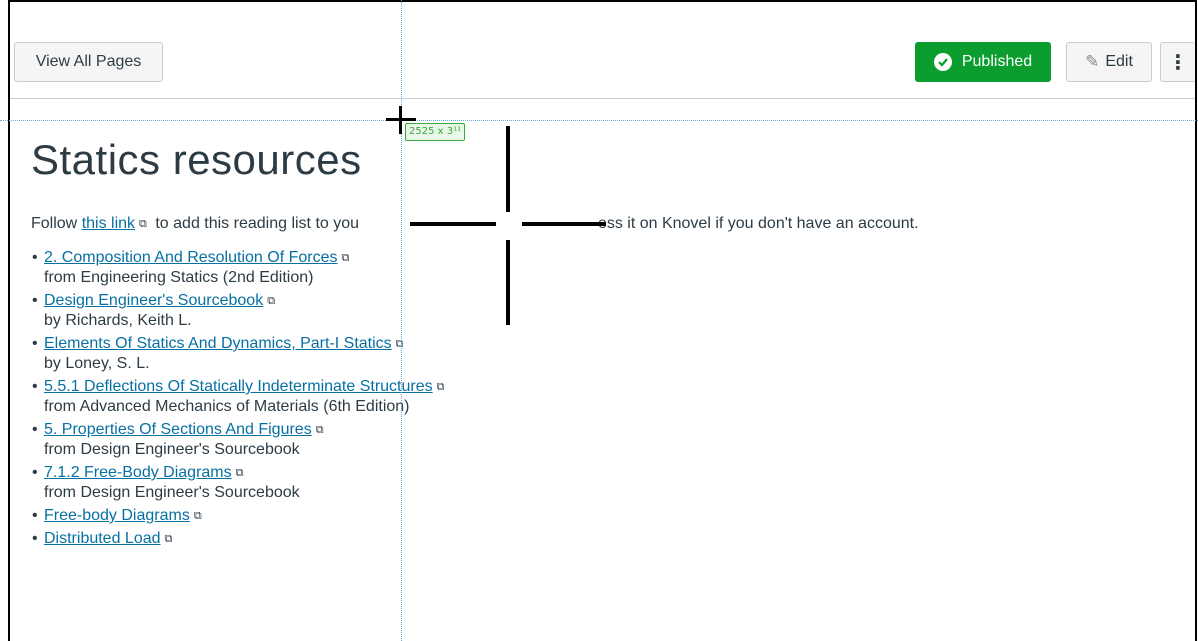 This screenshot has width=1198, height=641. Describe the element at coordinates (138, 472) in the screenshot. I see `resource-link: 7.1.2 Free-Body Diagrams` at that location.